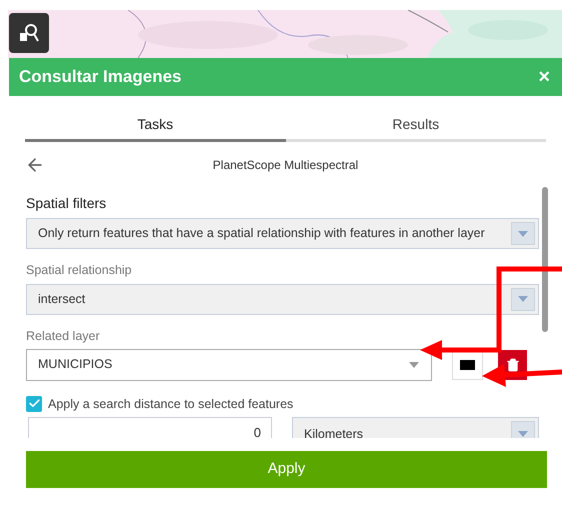 This screenshot has height=512, width=562. Describe the element at coordinates (282, 299) in the screenshot. I see `spatial-relationship-dropdown: intersect` at that location.